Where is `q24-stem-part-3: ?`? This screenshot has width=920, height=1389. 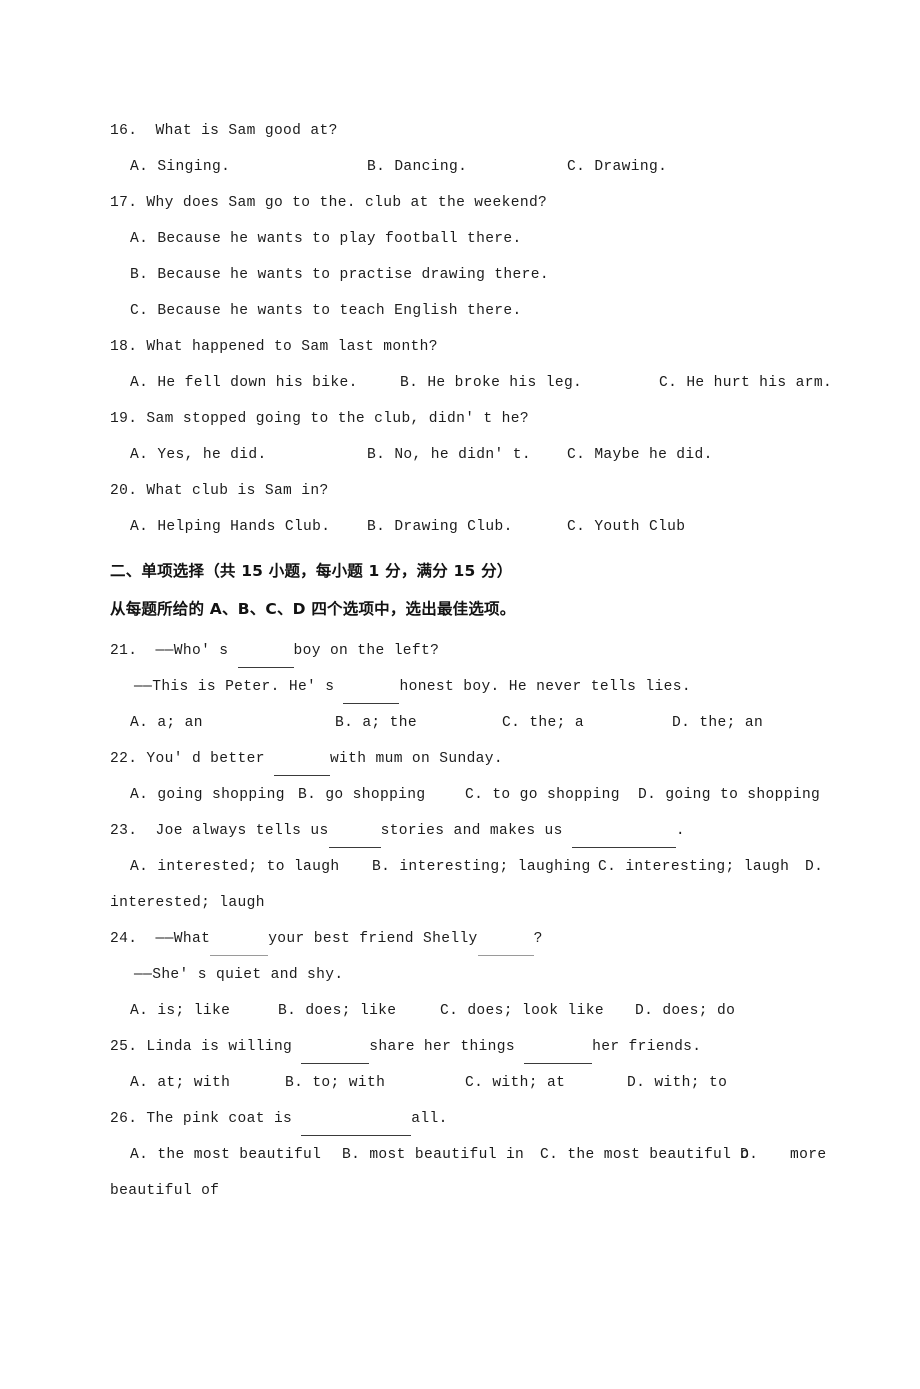
q24-stem-part-3: ? is located at coordinates (538, 939).